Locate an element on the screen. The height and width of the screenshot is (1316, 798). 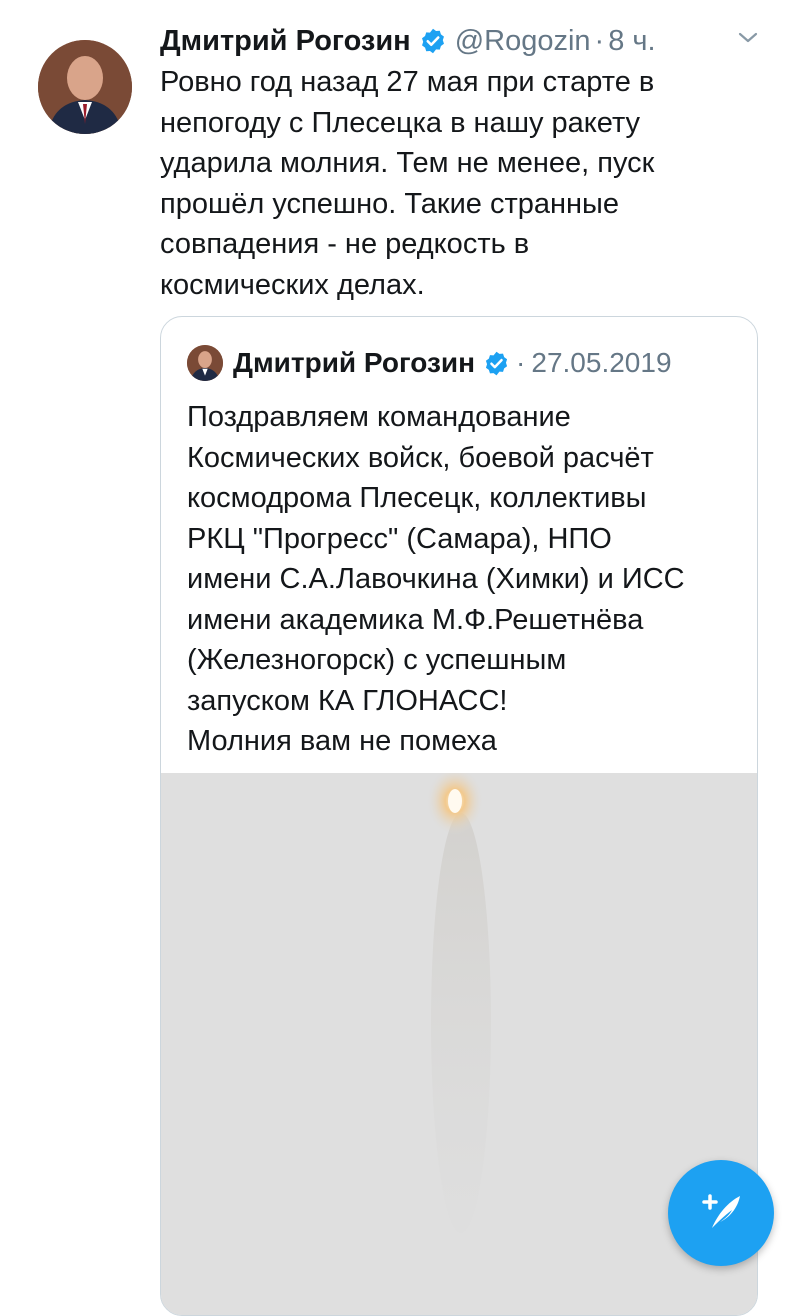
tweet-header: Дмитрий Рогозин @Rogozin · 8 ч. is located at coordinates (459, 41).